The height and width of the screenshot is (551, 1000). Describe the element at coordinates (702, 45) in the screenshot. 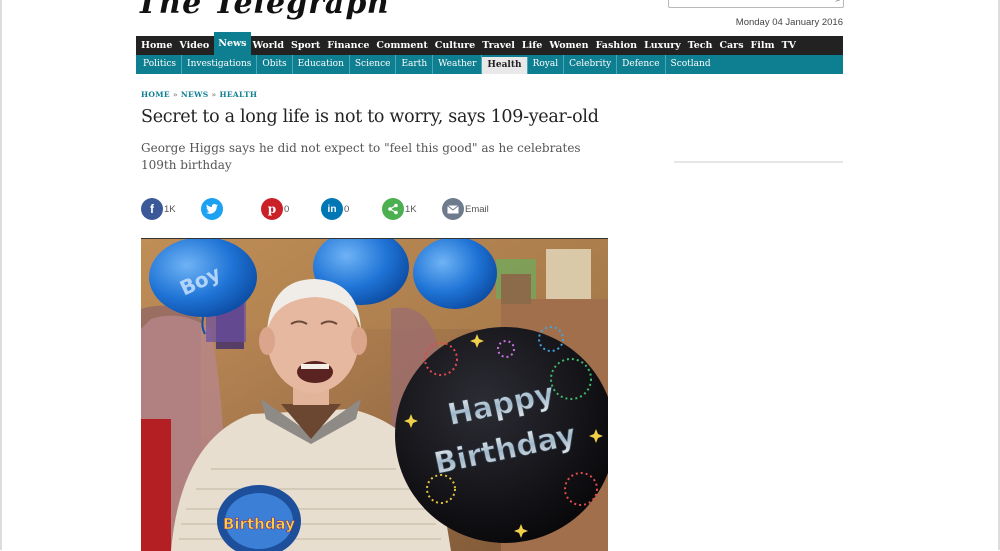

I see `nav-item-tech: Tech` at that location.